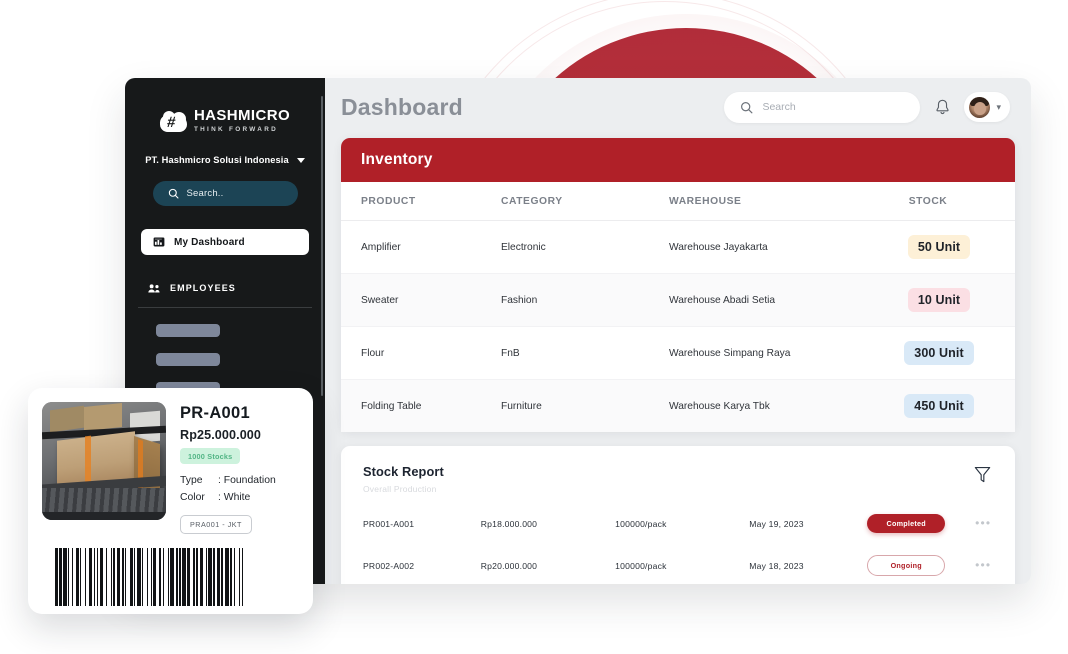  What do you see at coordinates (585, 405) in the screenshot?
I see `cell-category: Furniture` at bounding box center [585, 405].